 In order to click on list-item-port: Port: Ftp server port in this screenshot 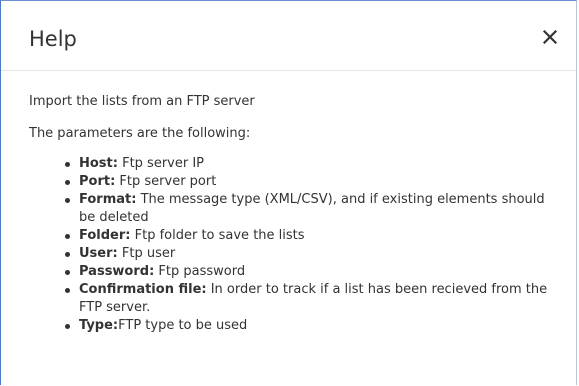, I will do `click(310, 182)`.